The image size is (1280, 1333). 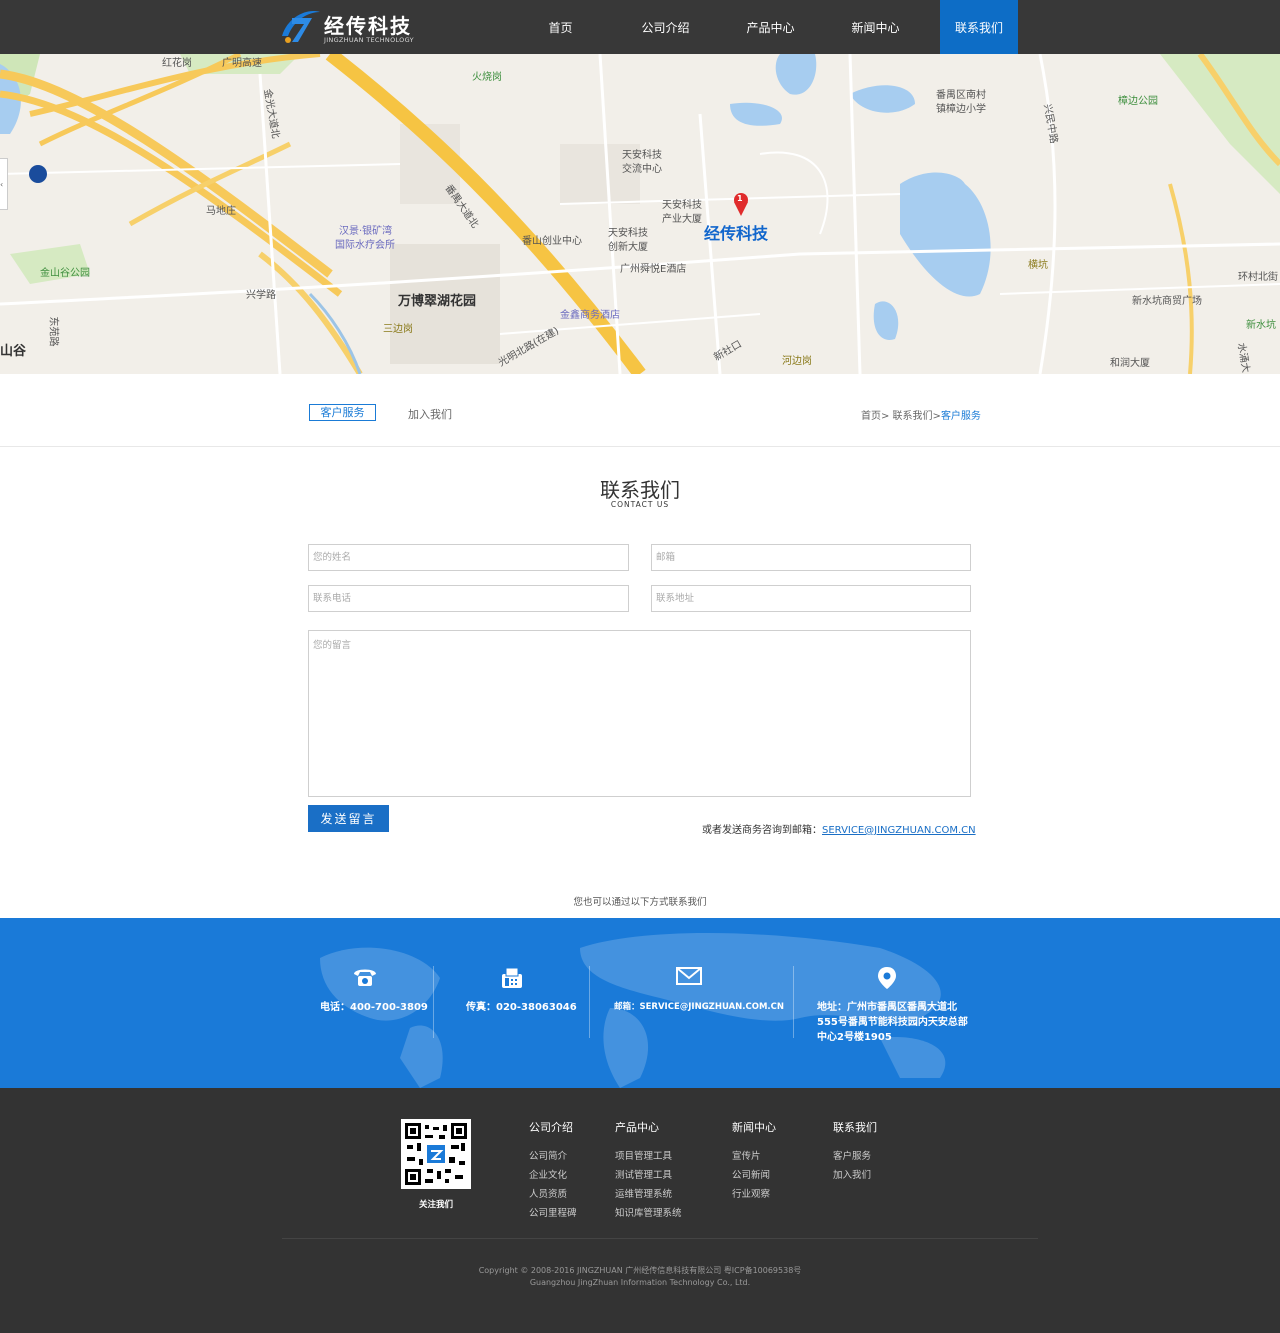 What do you see at coordinates (875, 27) in the screenshot?
I see `nav-news: 新闻中心` at bounding box center [875, 27].